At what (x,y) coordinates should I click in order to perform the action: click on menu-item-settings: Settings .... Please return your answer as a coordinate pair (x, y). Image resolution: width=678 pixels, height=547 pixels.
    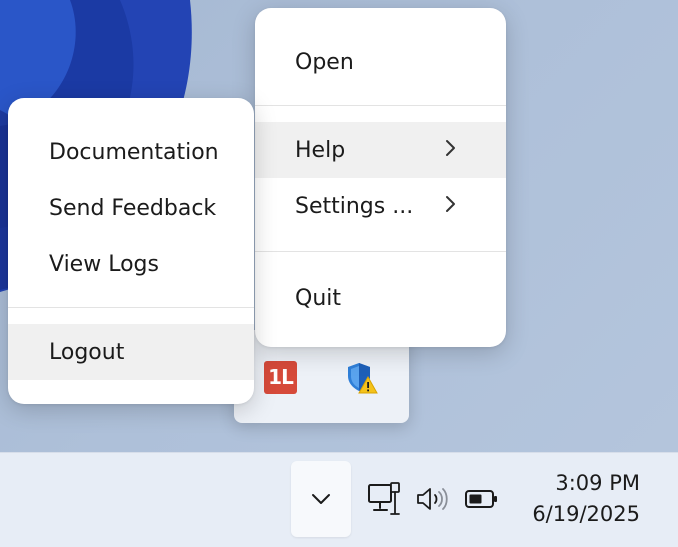
    Looking at the image, I should click on (380, 206).